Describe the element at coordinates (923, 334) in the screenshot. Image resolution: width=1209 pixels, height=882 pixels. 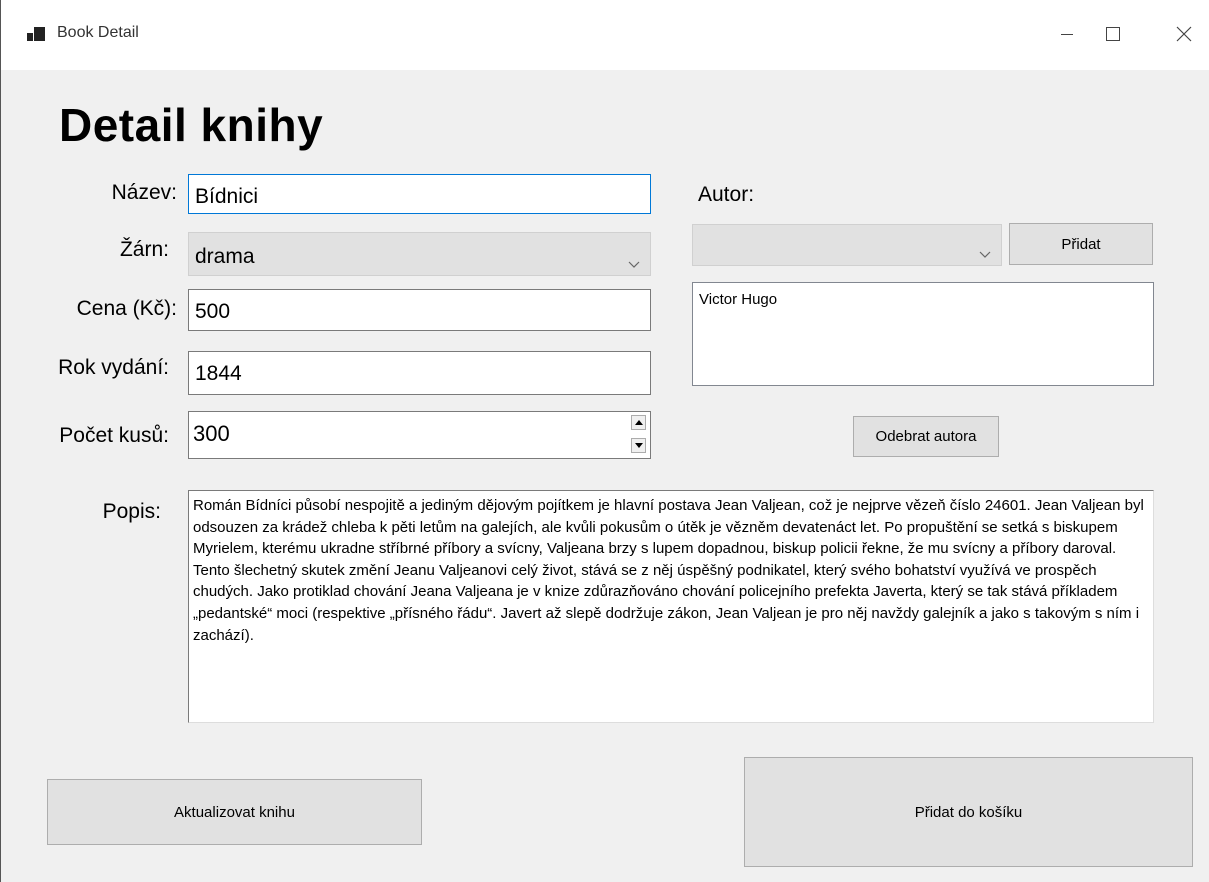
I see `author-list: Victor Hugo` at that location.